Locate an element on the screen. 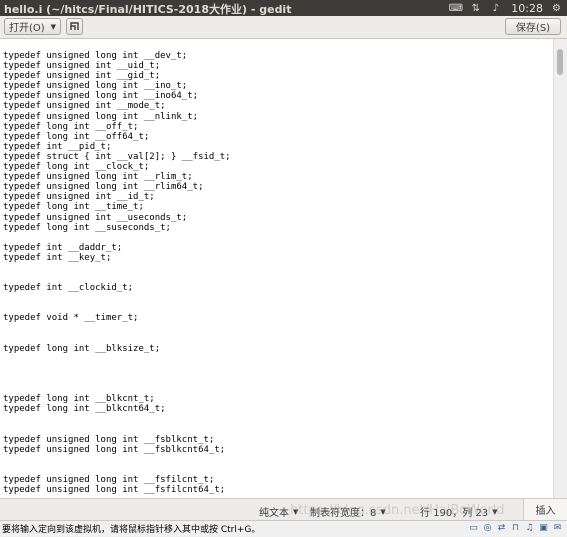 The image size is (567, 537). message-icon: ✉ is located at coordinates (557, 528).